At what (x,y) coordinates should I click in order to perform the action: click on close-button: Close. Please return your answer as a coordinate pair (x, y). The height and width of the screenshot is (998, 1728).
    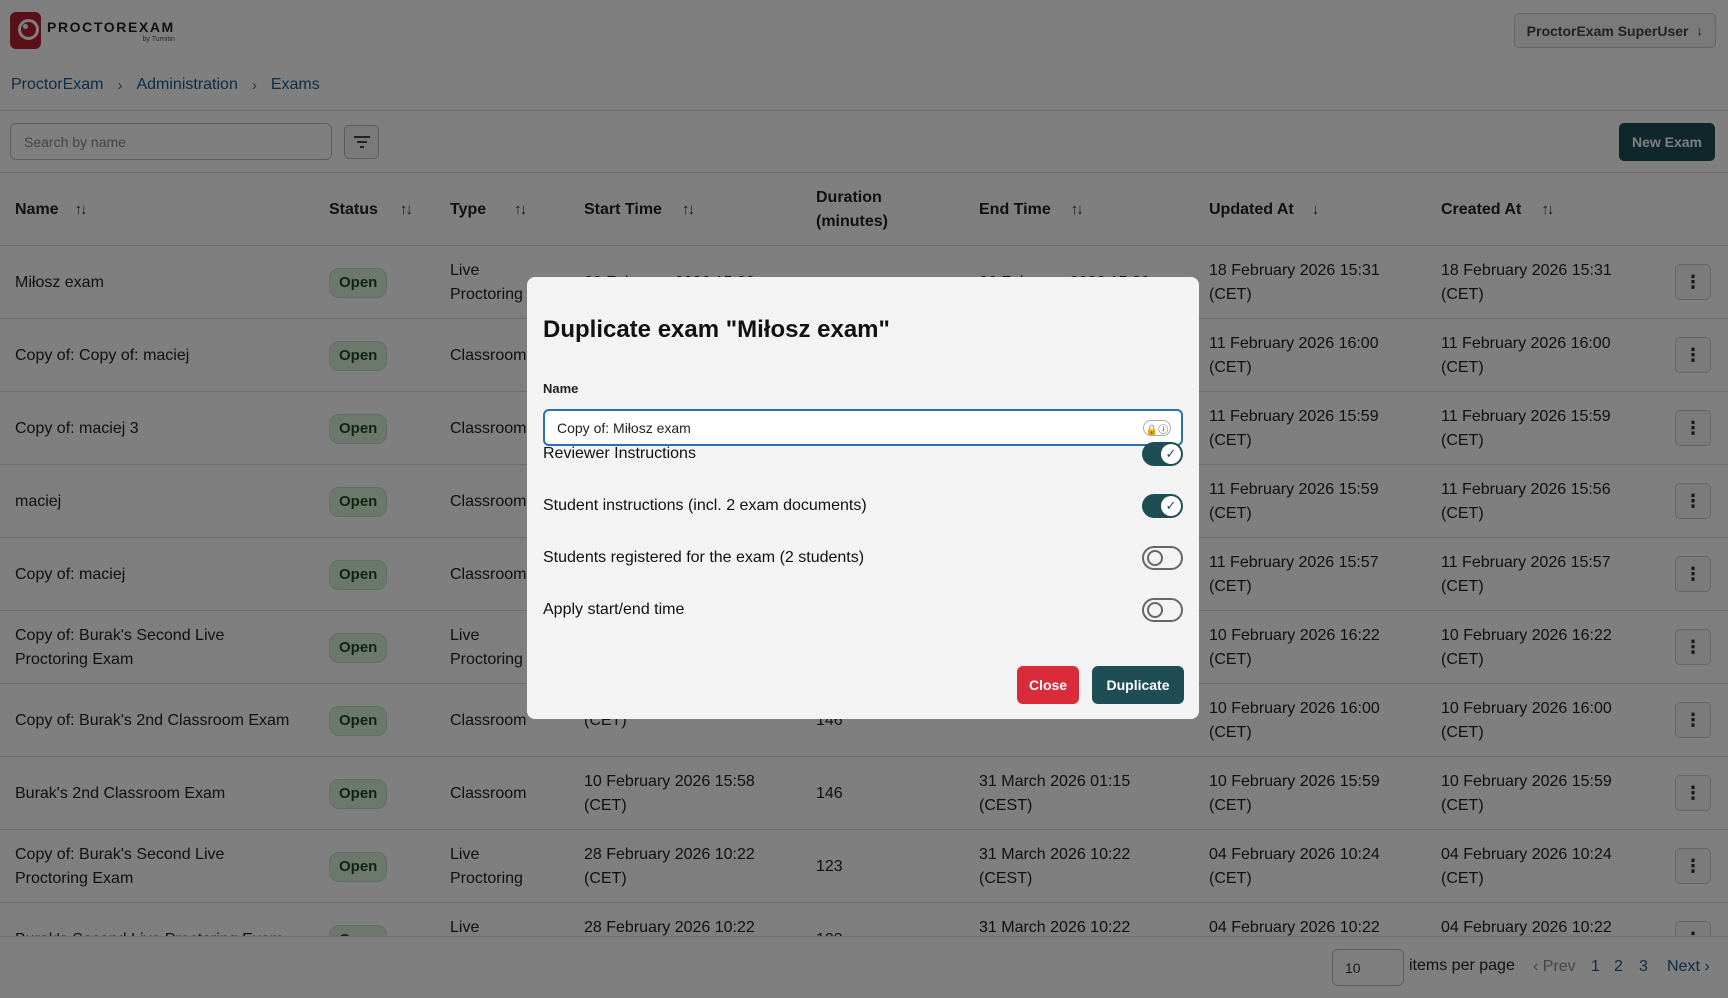
    Looking at the image, I should click on (1048, 685).